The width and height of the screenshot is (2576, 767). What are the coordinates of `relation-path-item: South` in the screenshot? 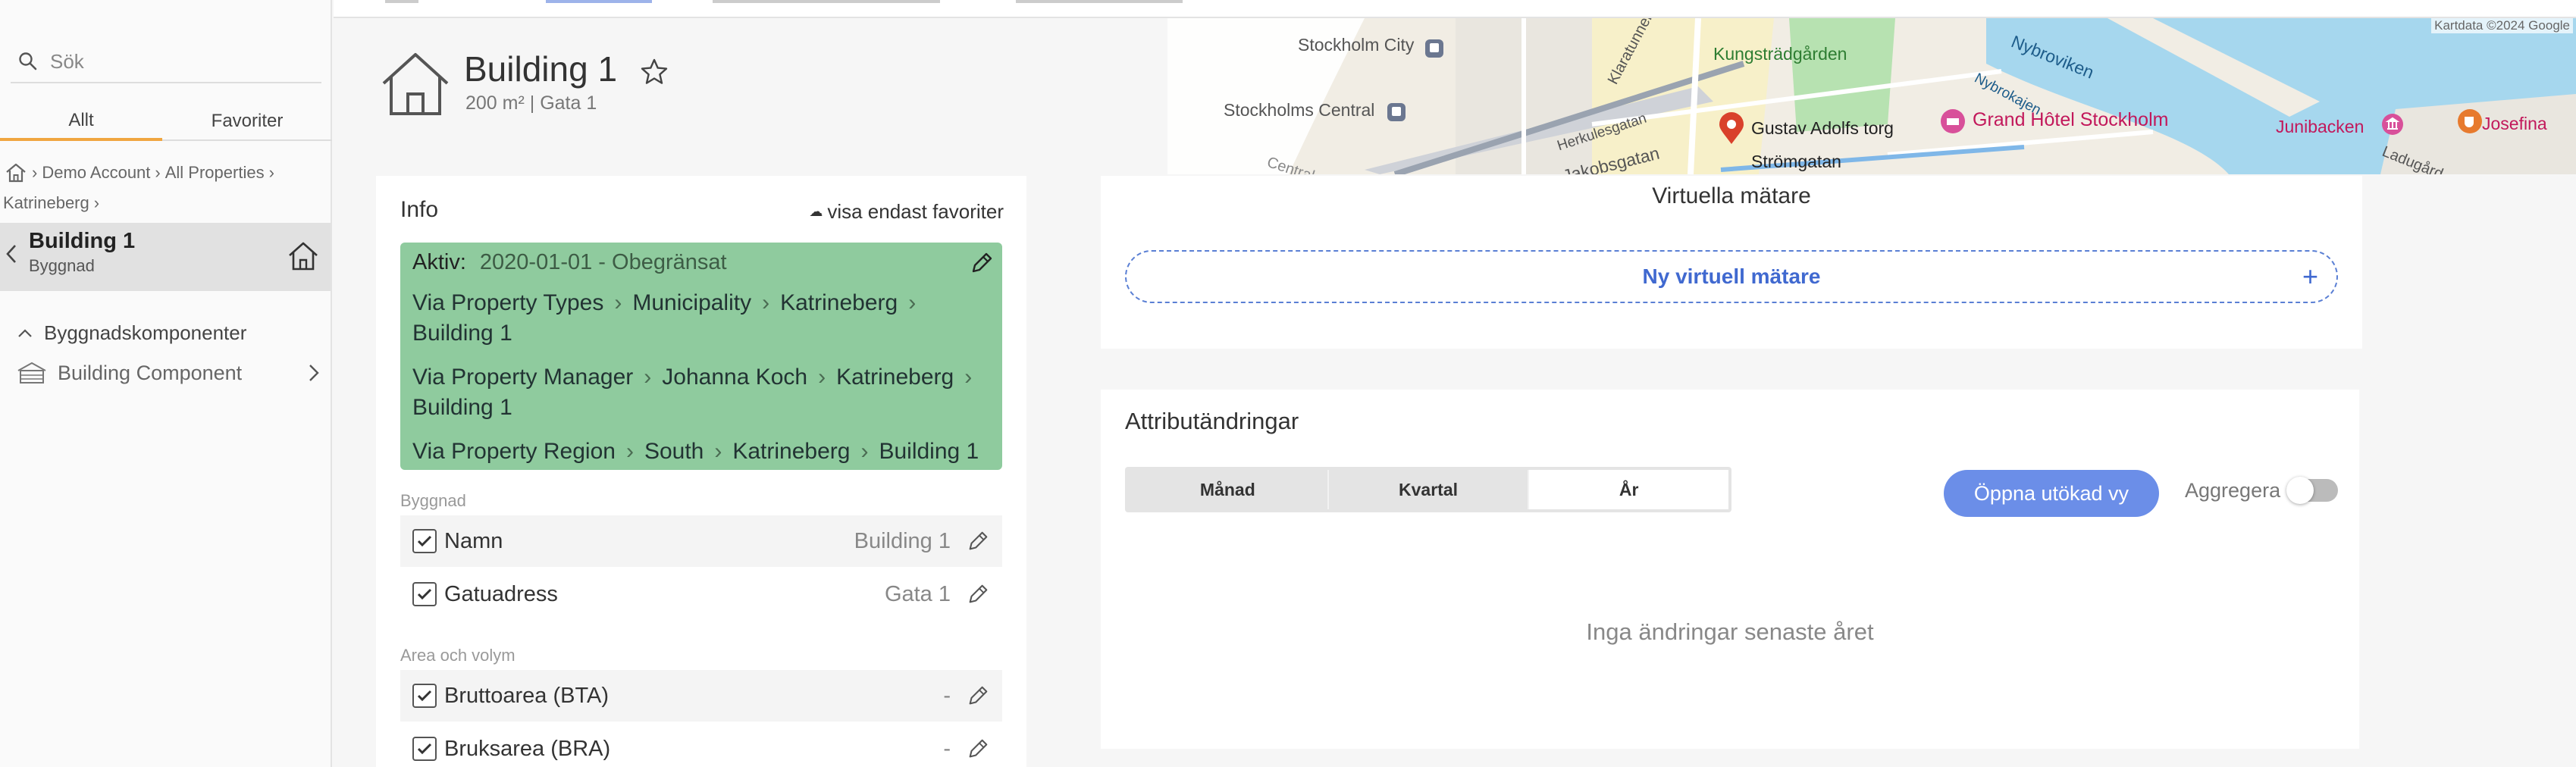 It's located at (674, 451).